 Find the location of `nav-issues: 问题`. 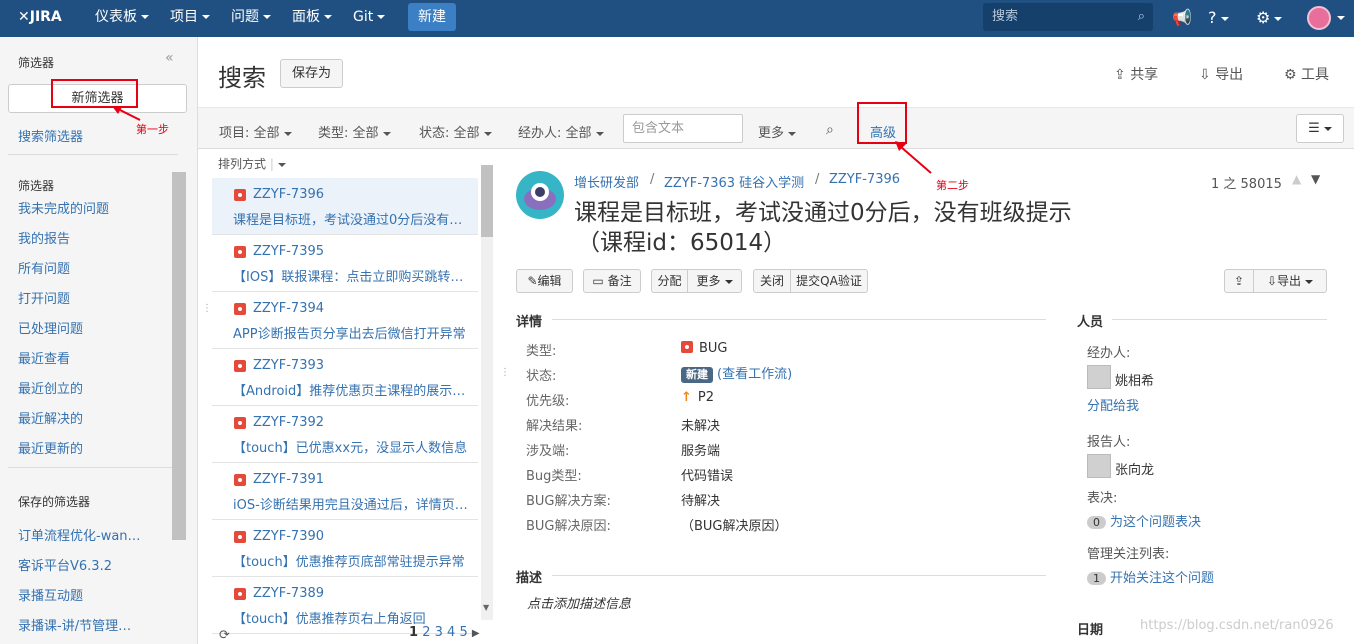

nav-issues: 问题 is located at coordinates (251, 18).